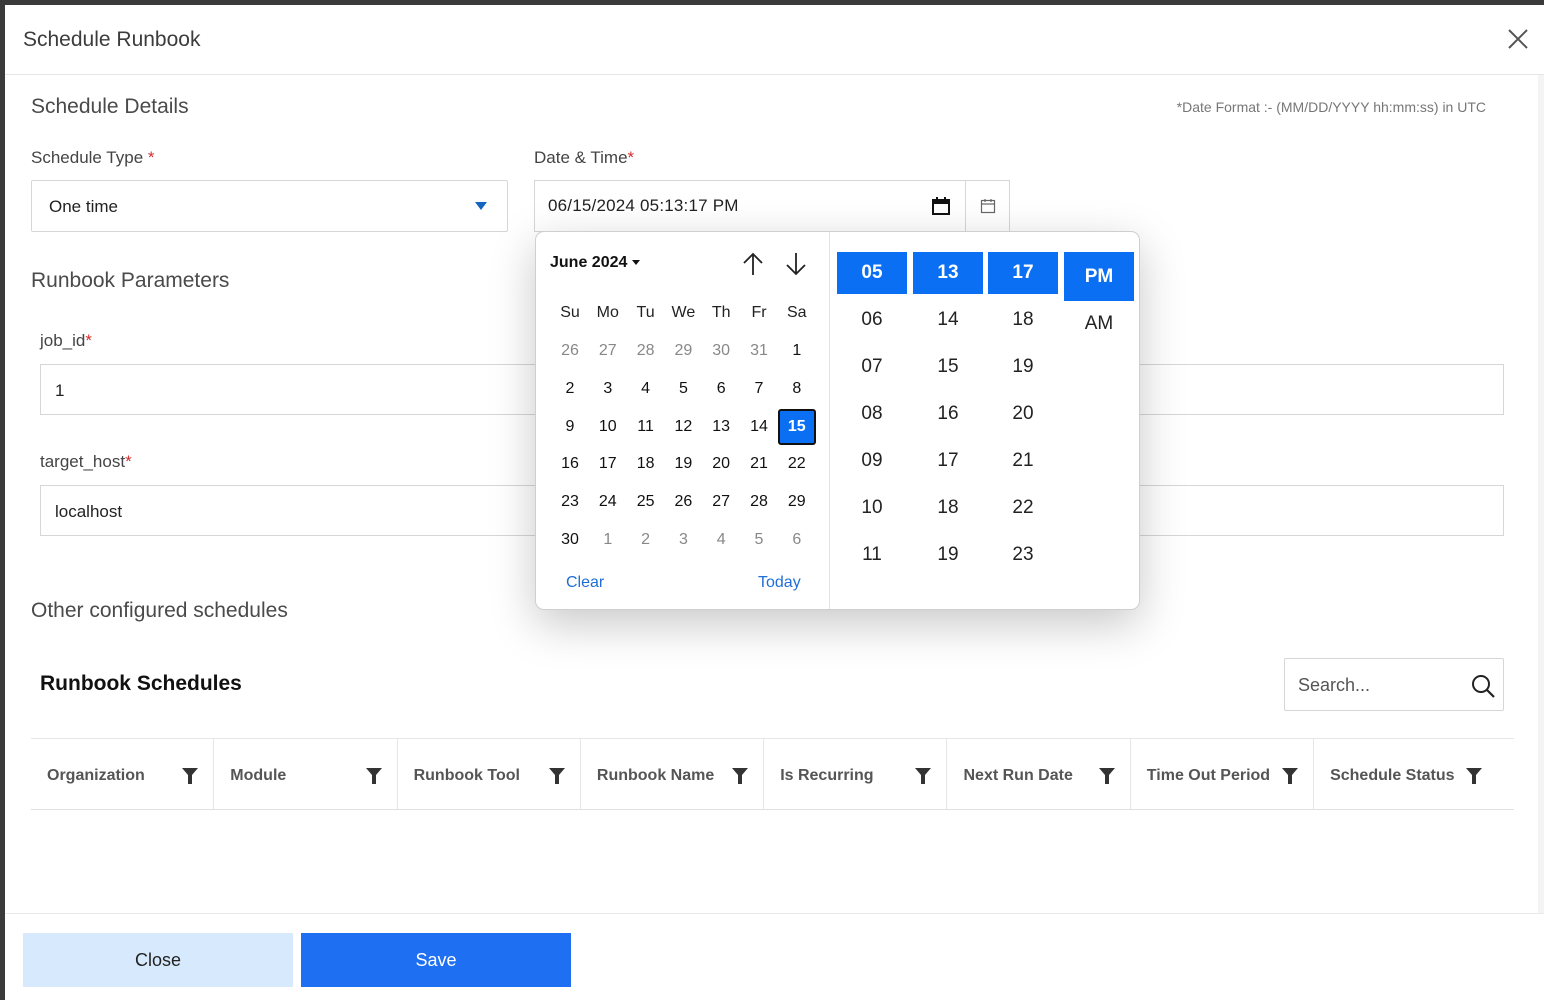  Describe the element at coordinates (436, 960) in the screenshot. I see `save-button: Save` at that location.